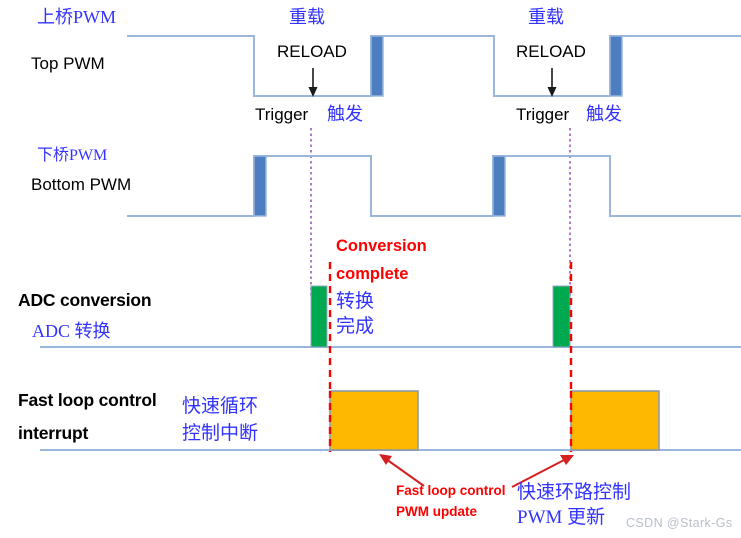 The width and height of the screenshot is (741, 538). Describe the element at coordinates (77, 17) in the screenshot. I see `top-pwm-label-cn: 上桥PWM` at that location.